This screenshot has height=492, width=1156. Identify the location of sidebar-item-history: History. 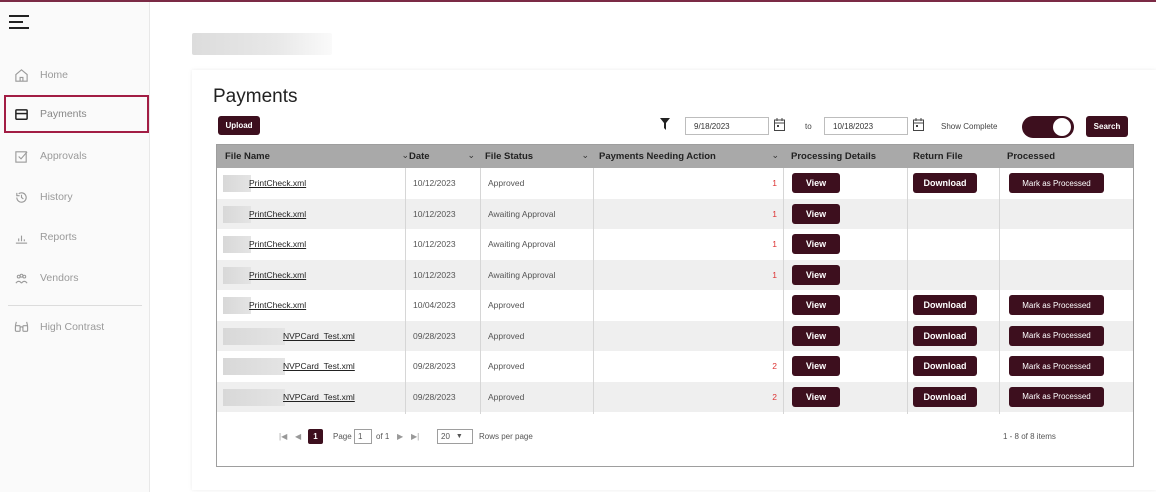
(77, 197).